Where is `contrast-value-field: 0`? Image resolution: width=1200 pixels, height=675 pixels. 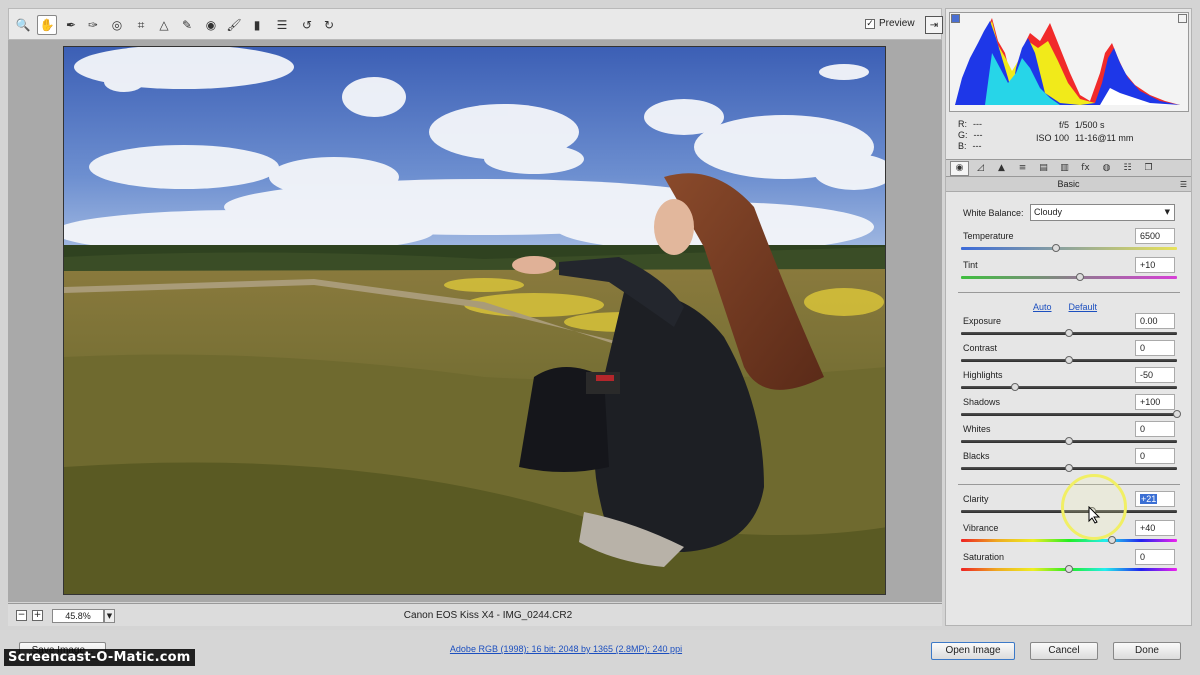
contrast-value-field: 0 is located at coordinates (1155, 348).